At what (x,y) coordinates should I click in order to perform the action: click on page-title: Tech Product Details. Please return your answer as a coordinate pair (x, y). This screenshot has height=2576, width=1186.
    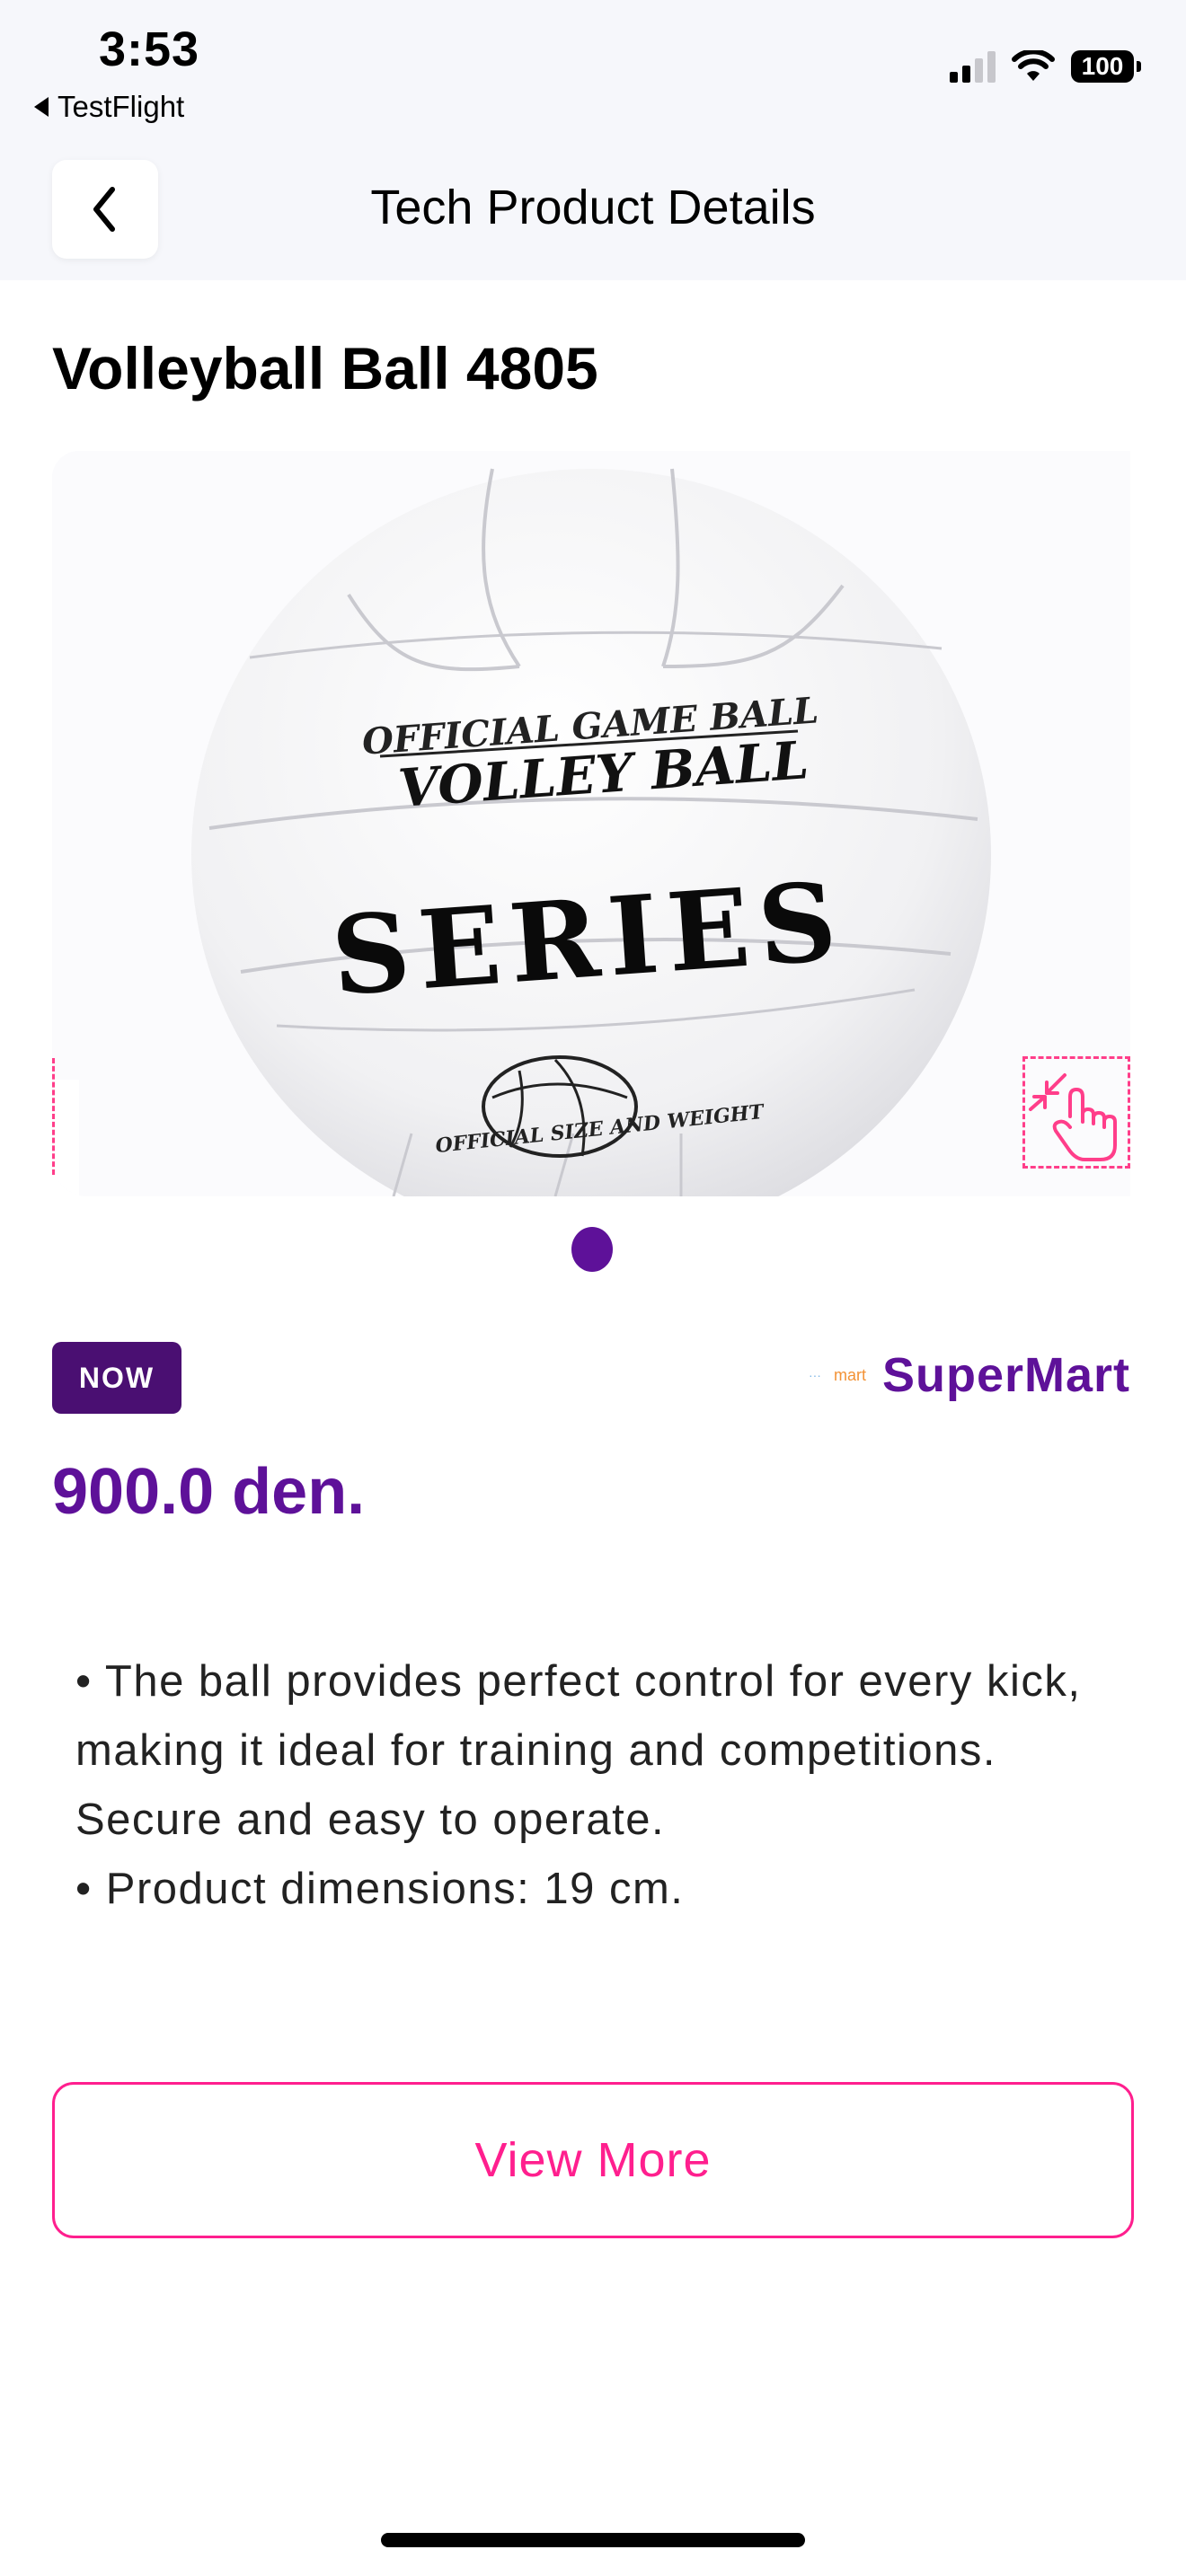
    Looking at the image, I should click on (593, 207).